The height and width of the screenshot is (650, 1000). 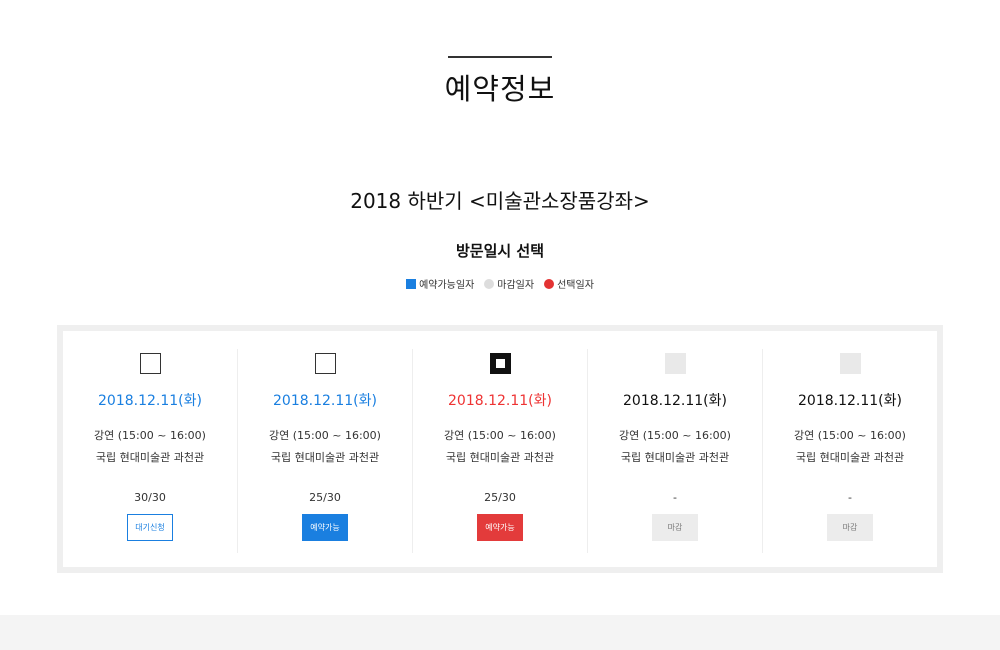 What do you see at coordinates (411, 283) in the screenshot?
I see `legend-swatch-available` at bounding box center [411, 283].